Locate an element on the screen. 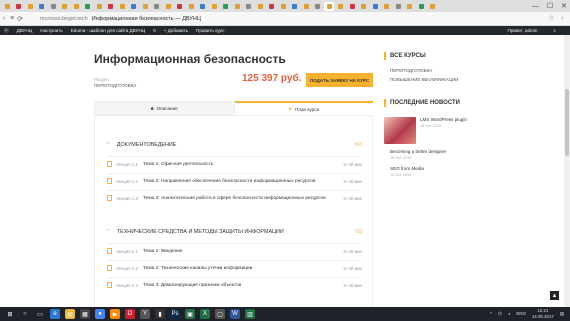 The width and height of the screenshot is (570, 321). lesson-title: Тема 1: Введение is located at coordinates (163, 251).